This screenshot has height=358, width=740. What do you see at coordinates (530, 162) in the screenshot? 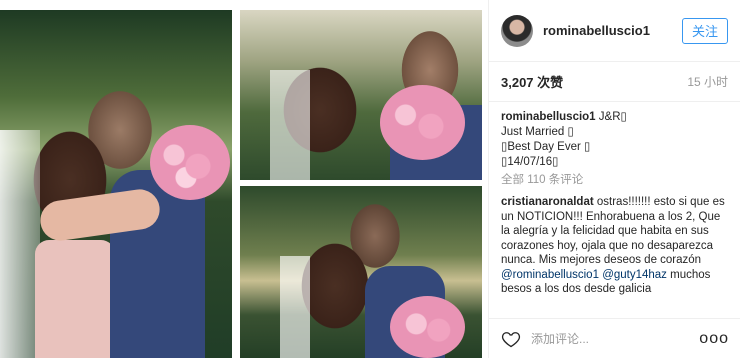
I see `caption-line: ▯14/07/16▯` at bounding box center [530, 162].